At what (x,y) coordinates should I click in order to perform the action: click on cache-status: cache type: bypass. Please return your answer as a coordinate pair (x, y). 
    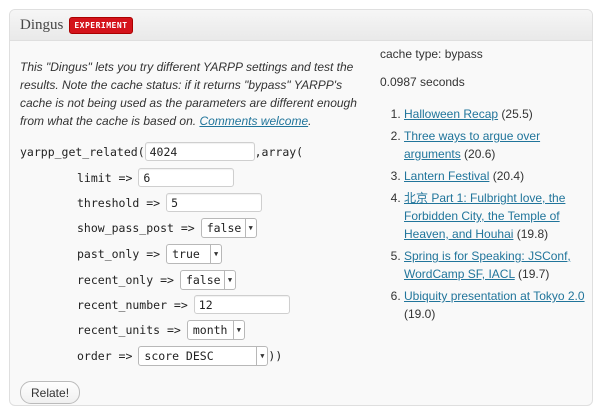
    Looking at the image, I should click on (431, 54).